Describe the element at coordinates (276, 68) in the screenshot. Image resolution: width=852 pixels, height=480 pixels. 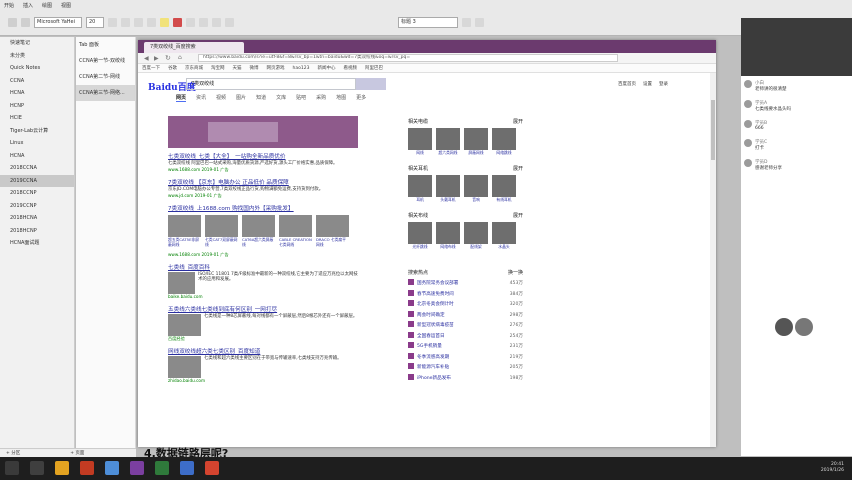
I see `bookmark-item: 网页游戏` at that location.